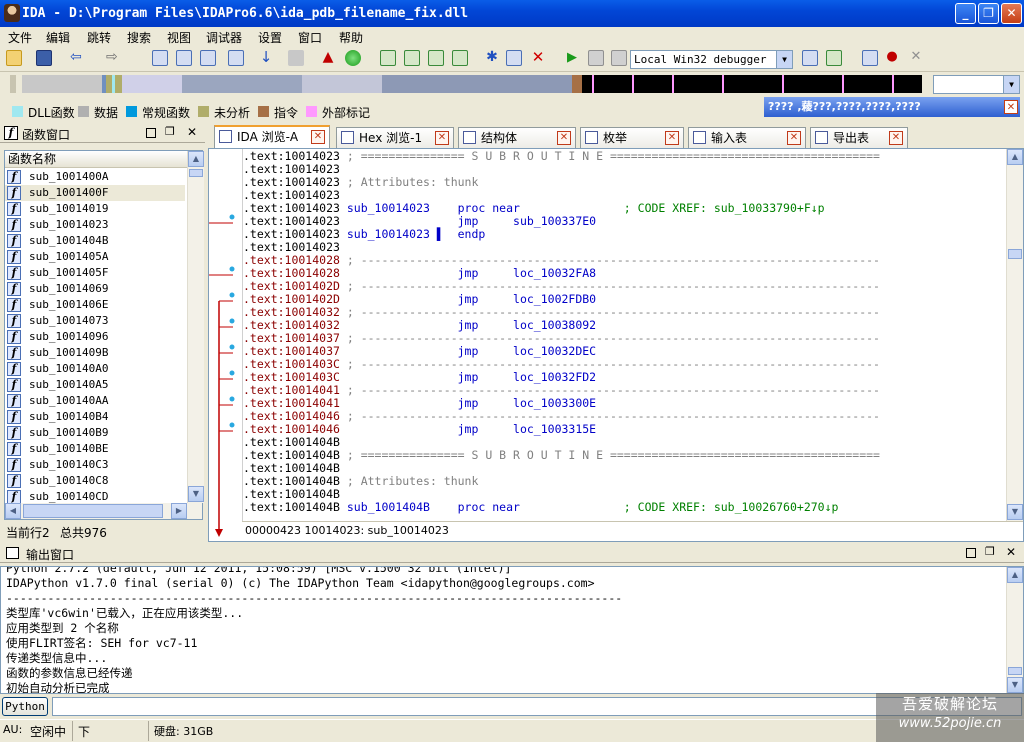 This screenshot has height=742, width=1024. I want to click on minimize-button: _, so click(965, 13).